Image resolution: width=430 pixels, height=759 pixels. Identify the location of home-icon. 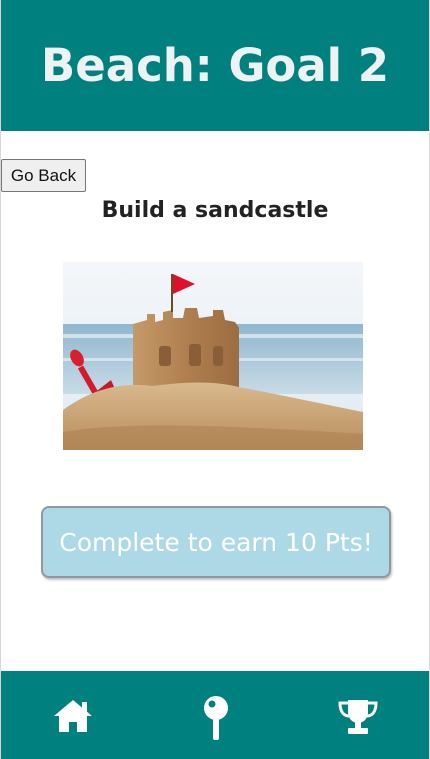
(73, 716).